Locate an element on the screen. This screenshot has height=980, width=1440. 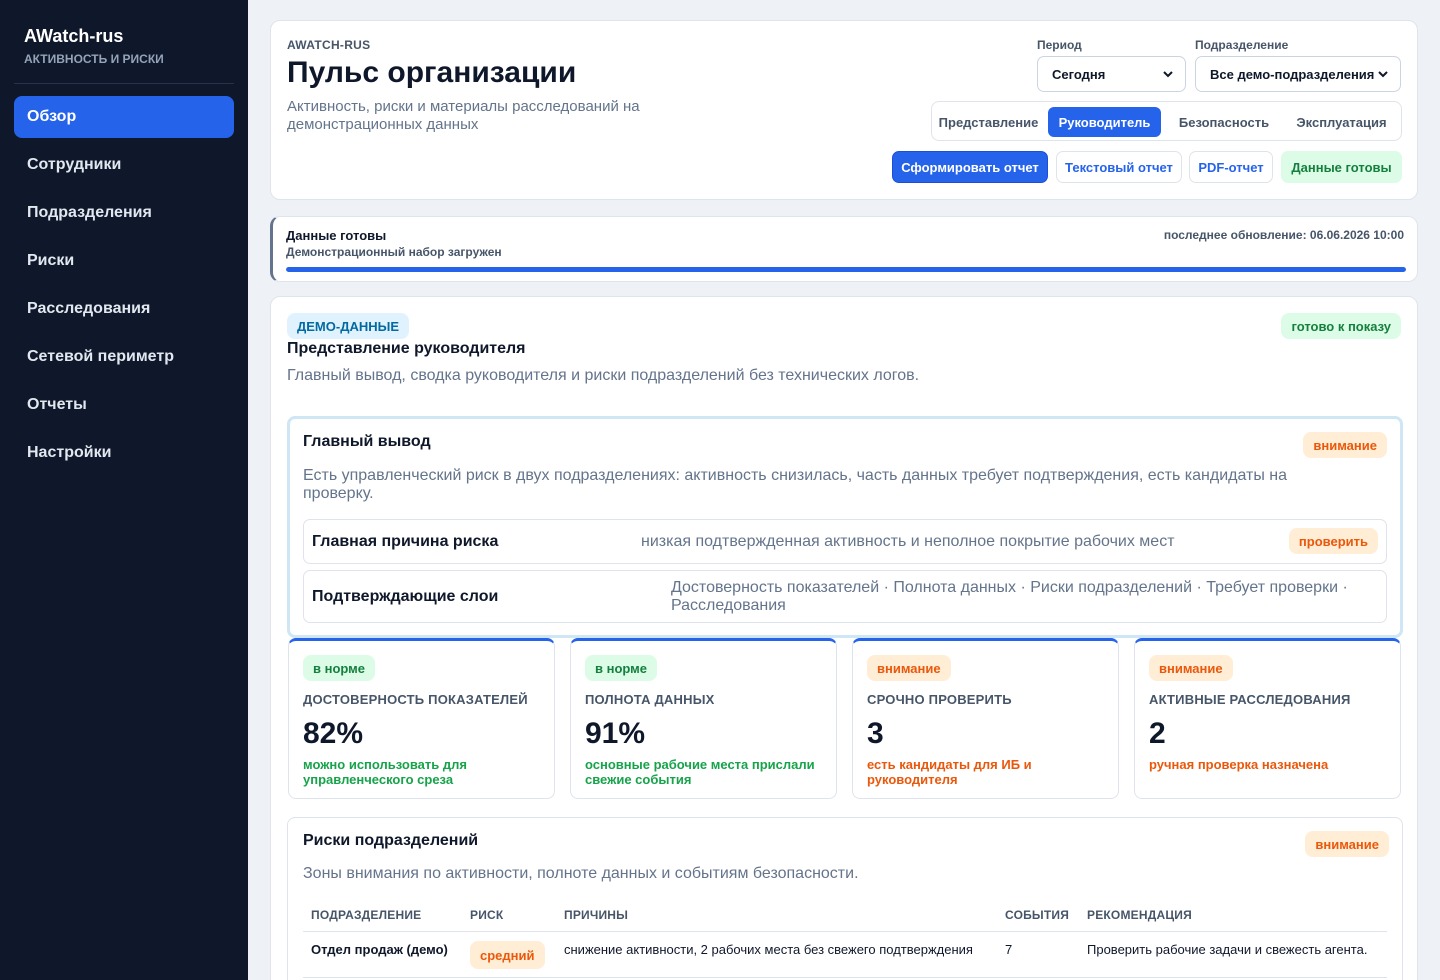
kpi-value: 2 is located at coordinates (1157, 733).